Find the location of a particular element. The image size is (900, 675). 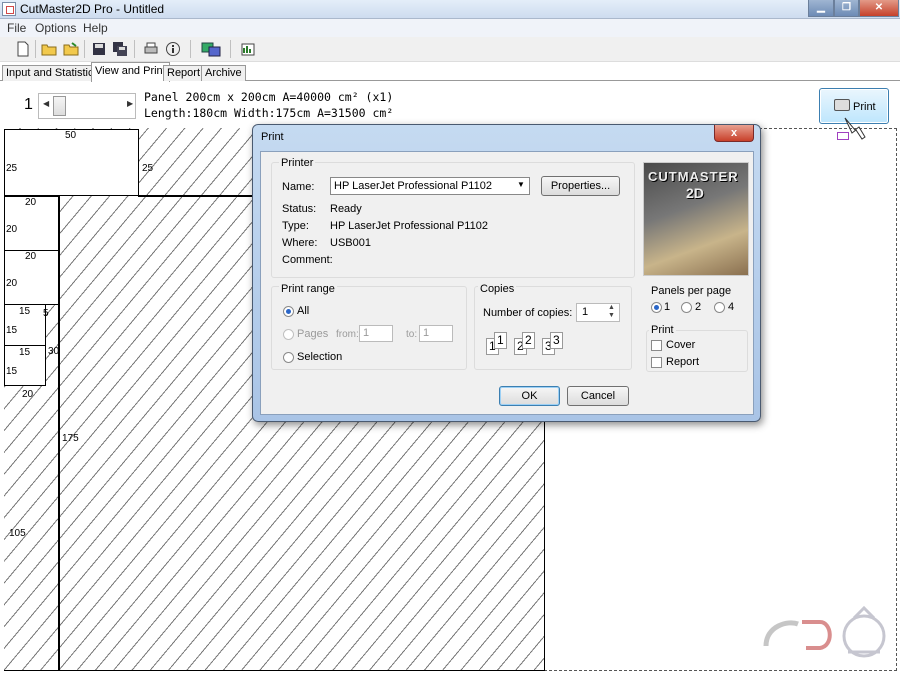

slider-right-arrow-icon: ▶ is located at coordinates (130, 103).